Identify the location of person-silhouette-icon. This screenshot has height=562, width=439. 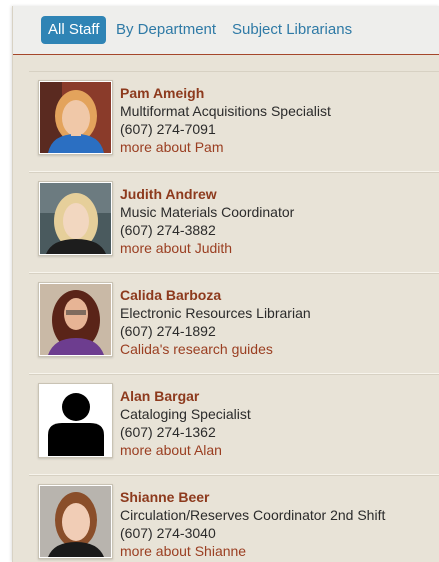
(75, 420).